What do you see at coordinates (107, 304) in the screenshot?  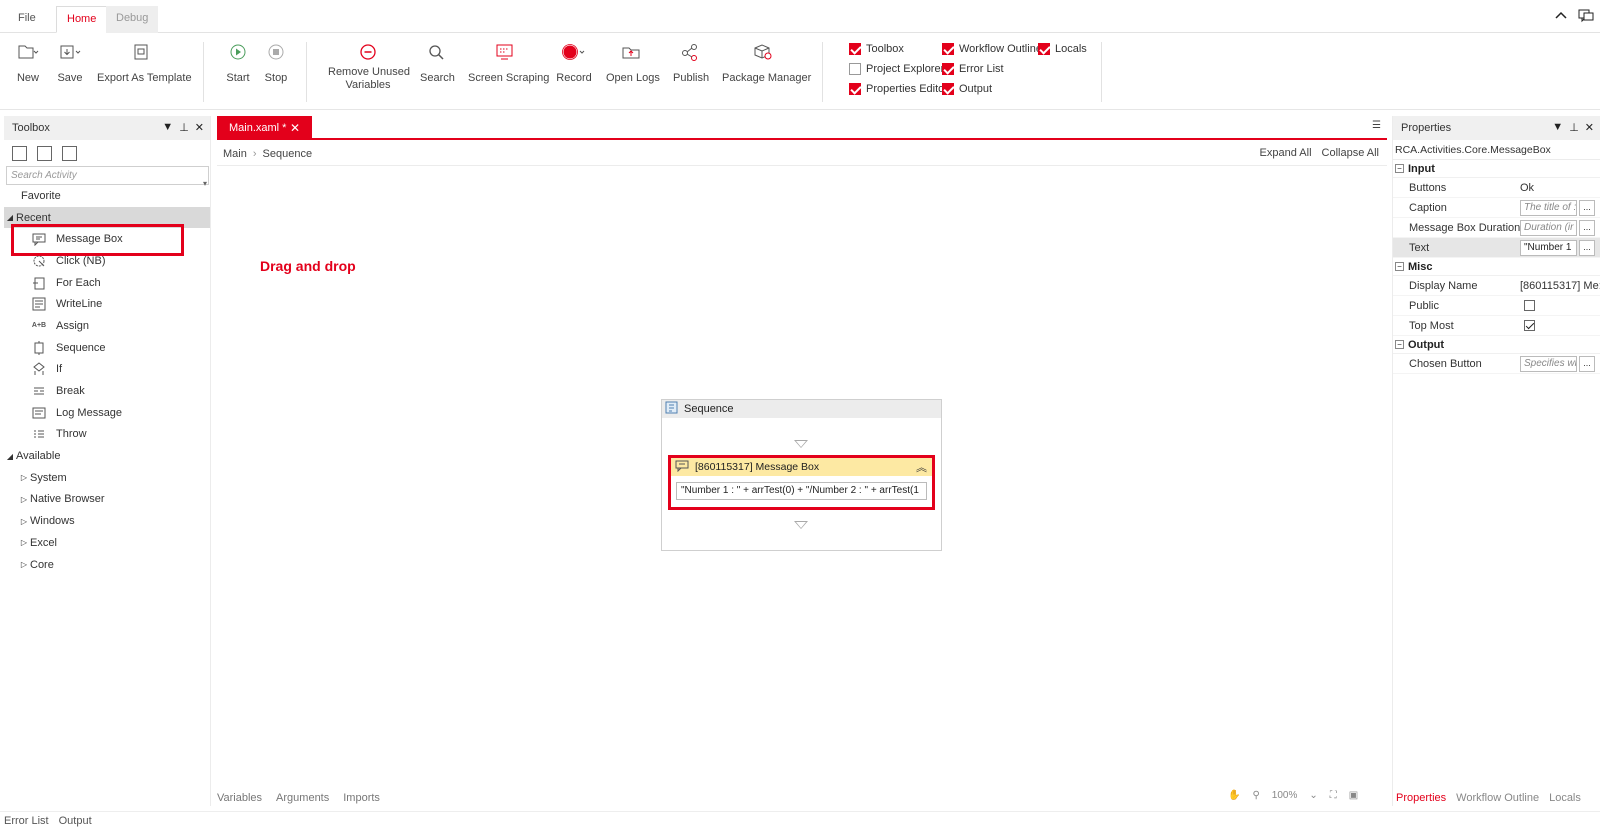 I see `activity-writeline: WriteLine` at bounding box center [107, 304].